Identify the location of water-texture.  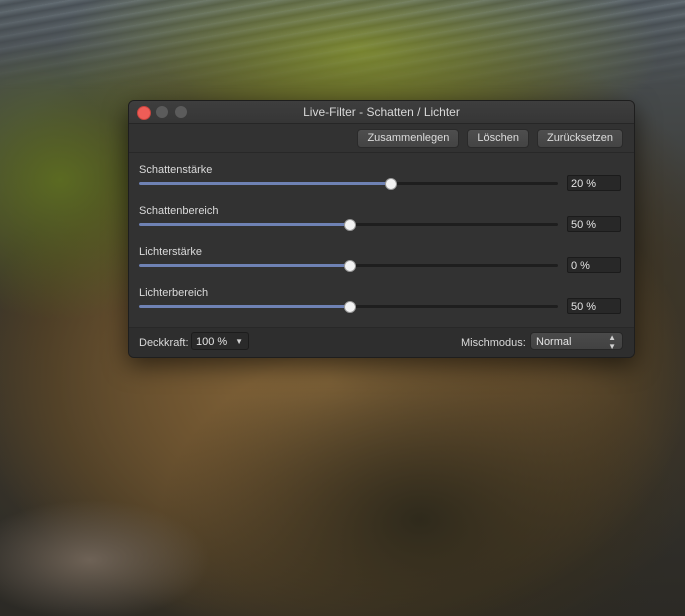
(342, 45).